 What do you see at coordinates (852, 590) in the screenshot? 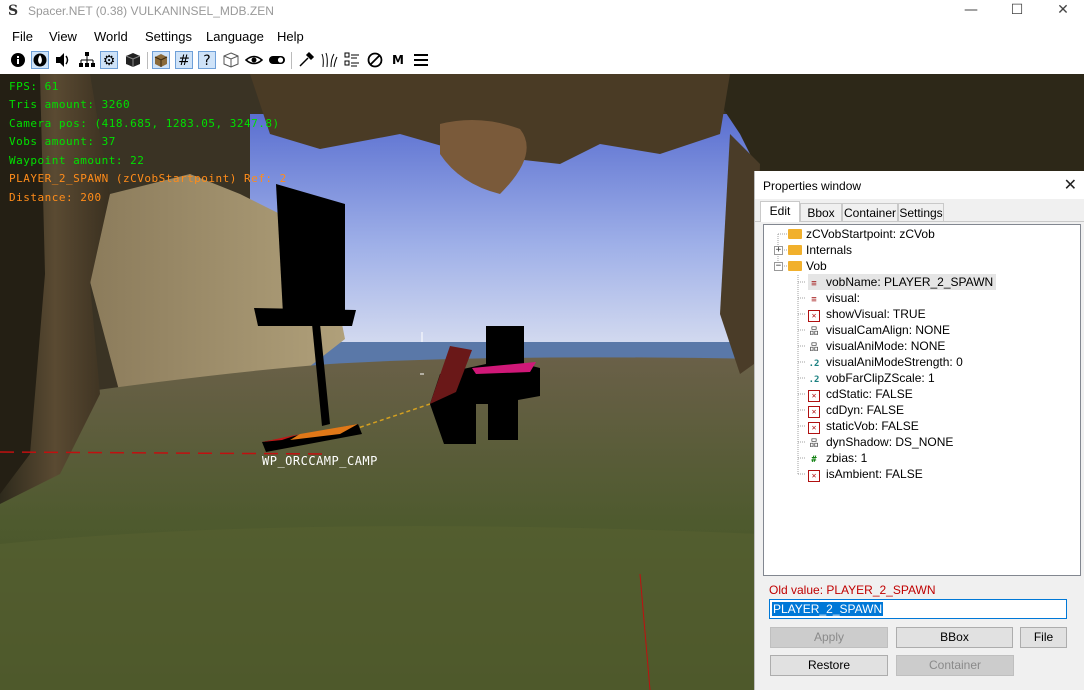
I see `old-value-label: Old value: PLAYER_2_SPAWN` at bounding box center [852, 590].